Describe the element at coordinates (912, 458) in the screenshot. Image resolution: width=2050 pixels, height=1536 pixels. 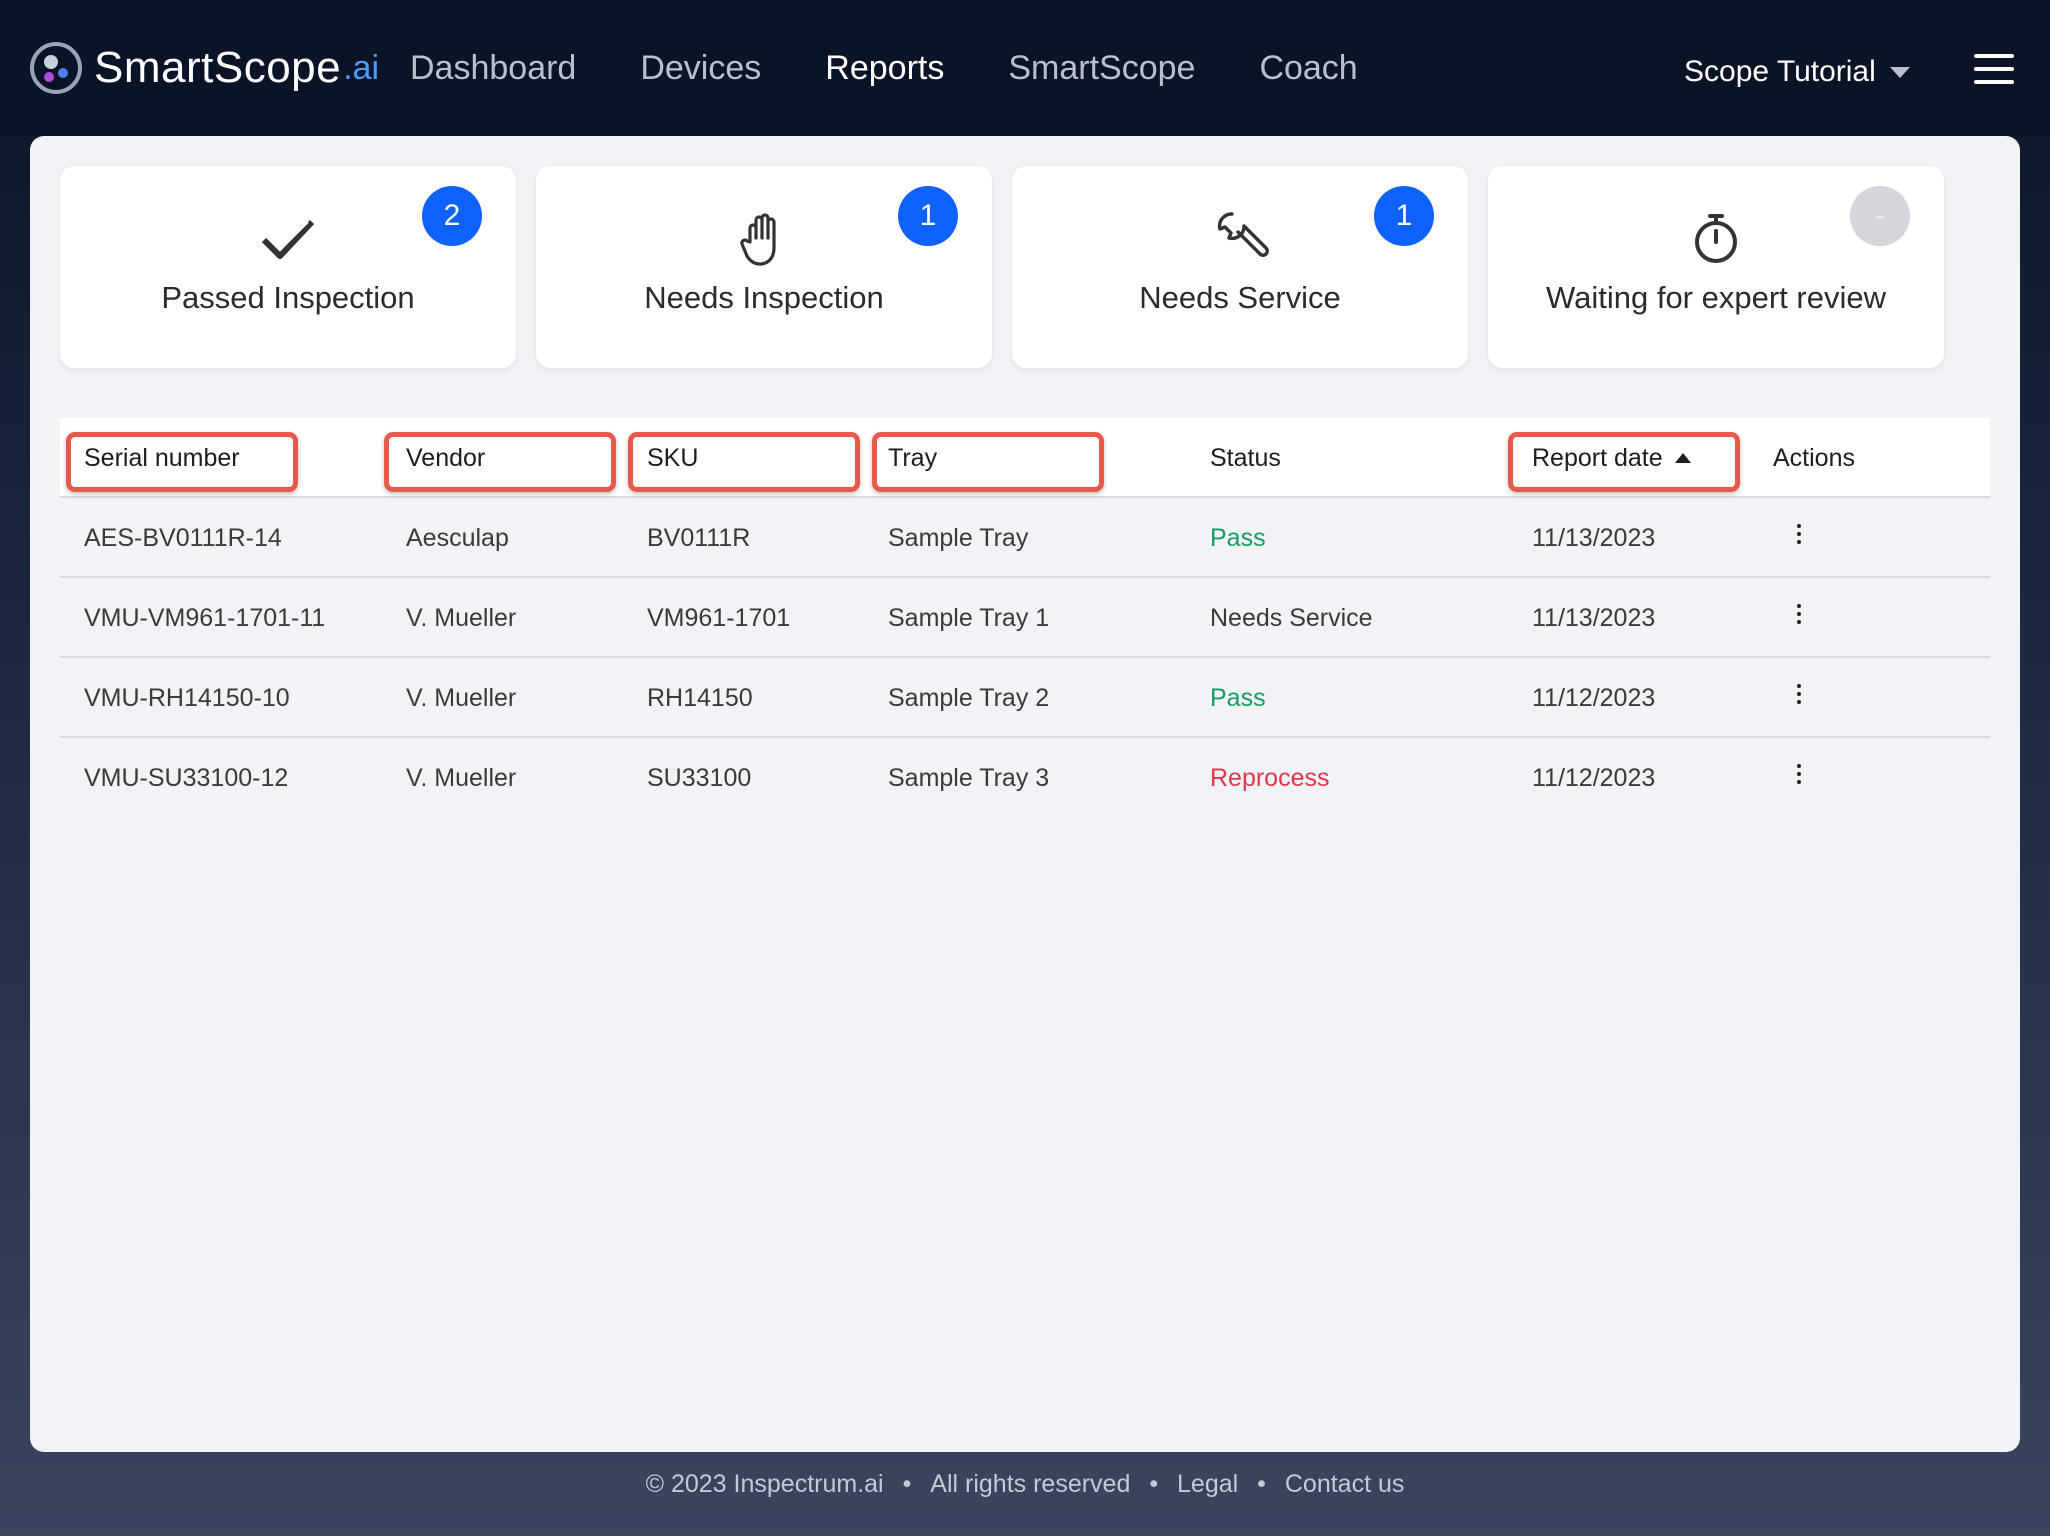
I see `header-tray: Tray` at that location.